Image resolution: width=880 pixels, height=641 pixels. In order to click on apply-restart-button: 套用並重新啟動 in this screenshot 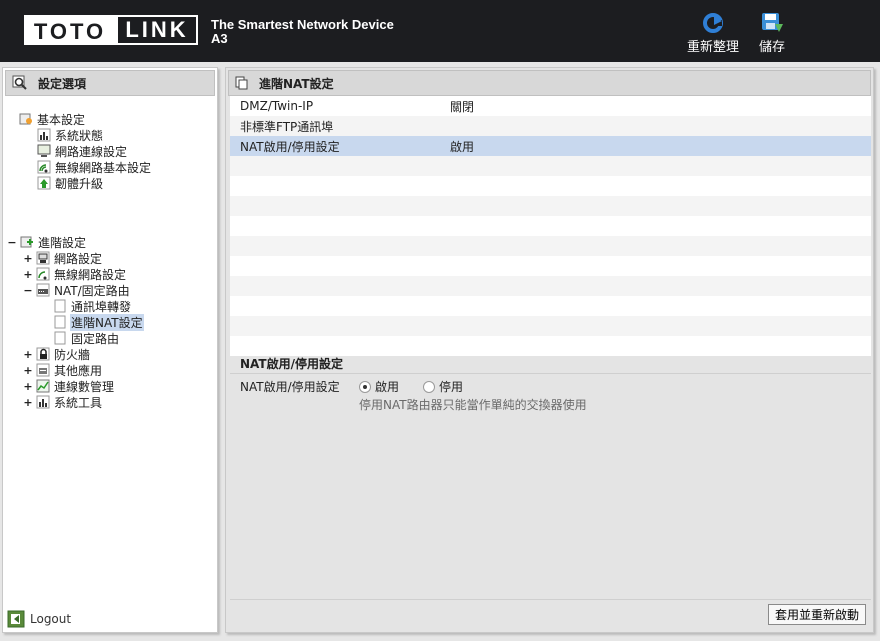, I will do `click(816, 614)`.